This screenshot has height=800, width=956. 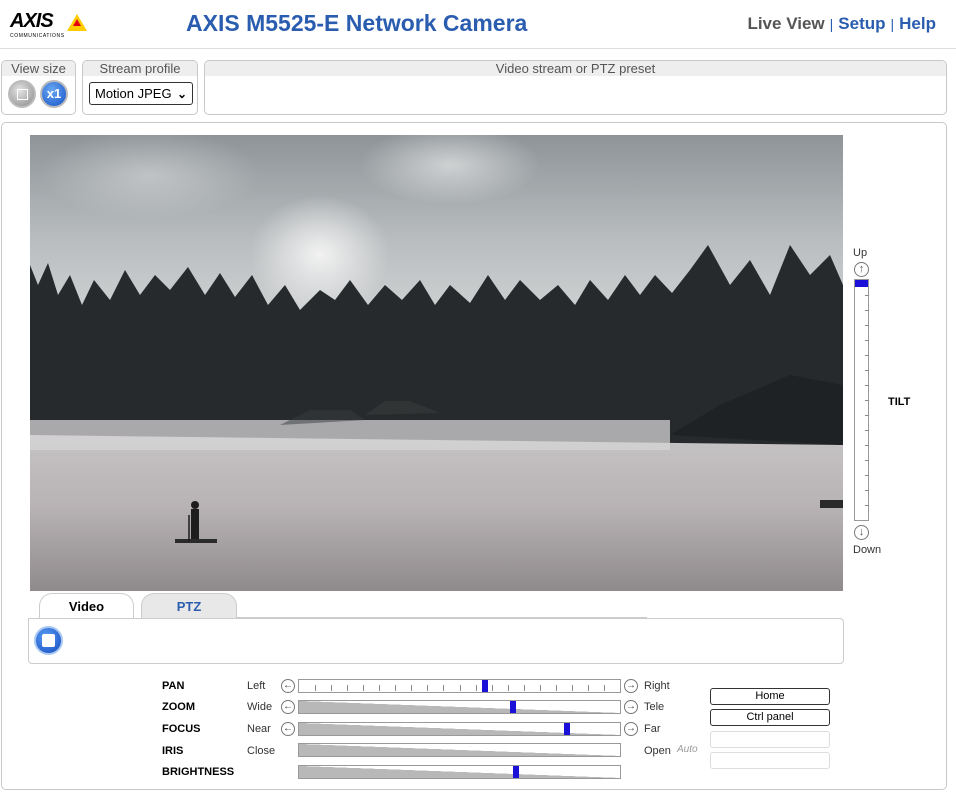 What do you see at coordinates (38, 68) in the screenshot?
I see `view-size-label: View size` at bounding box center [38, 68].